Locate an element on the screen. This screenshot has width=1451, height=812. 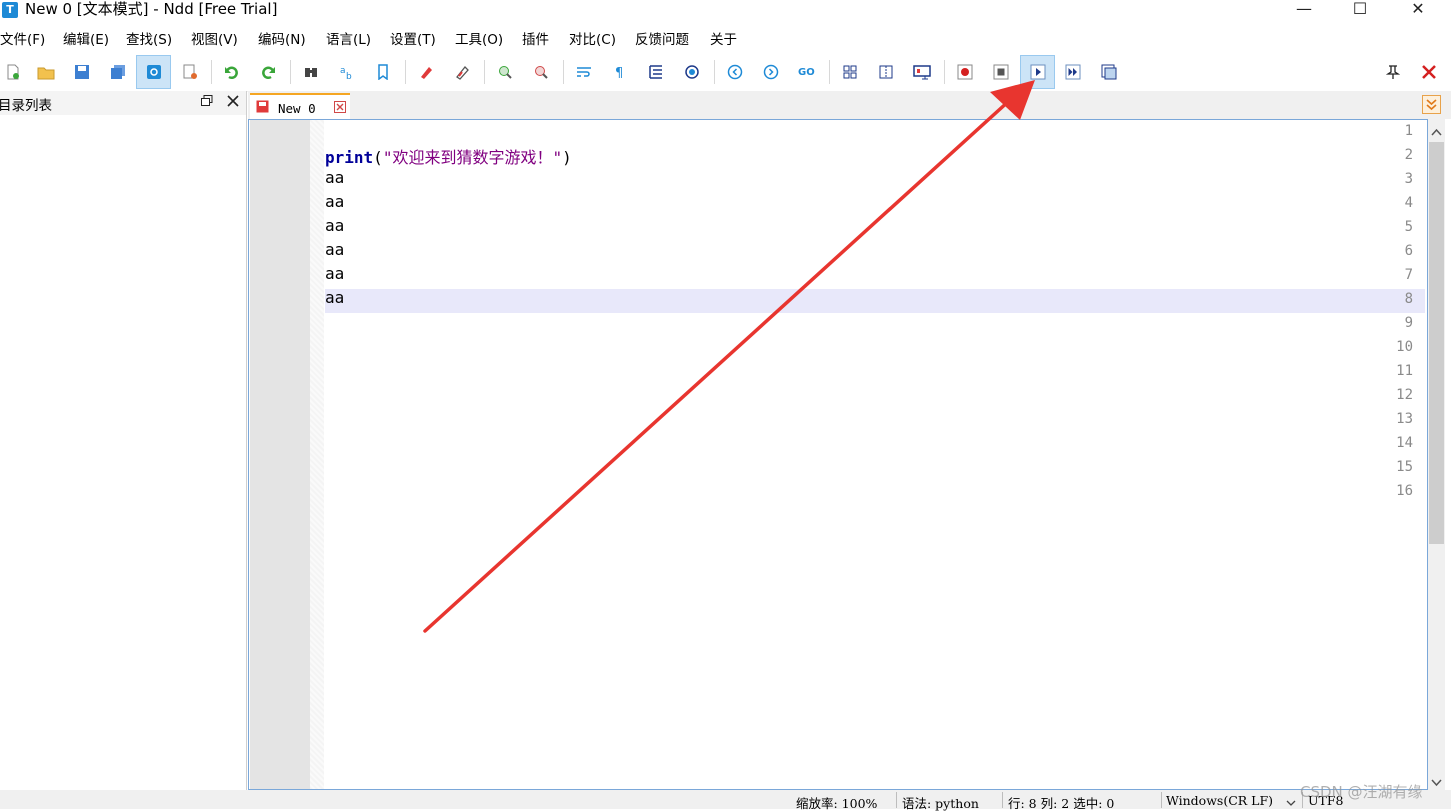
line-number: 9 is located at coordinates (1408, 323).